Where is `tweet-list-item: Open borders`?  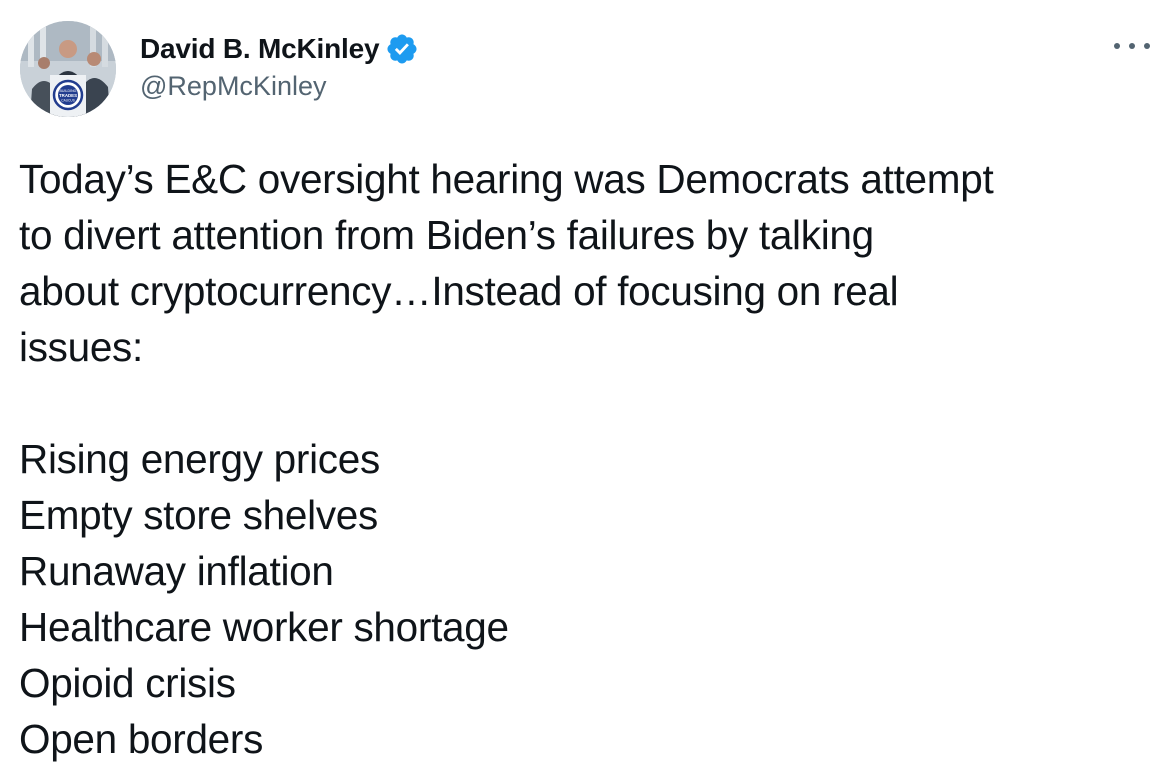
tweet-list-item: Open borders is located at coordinates (141, 739).